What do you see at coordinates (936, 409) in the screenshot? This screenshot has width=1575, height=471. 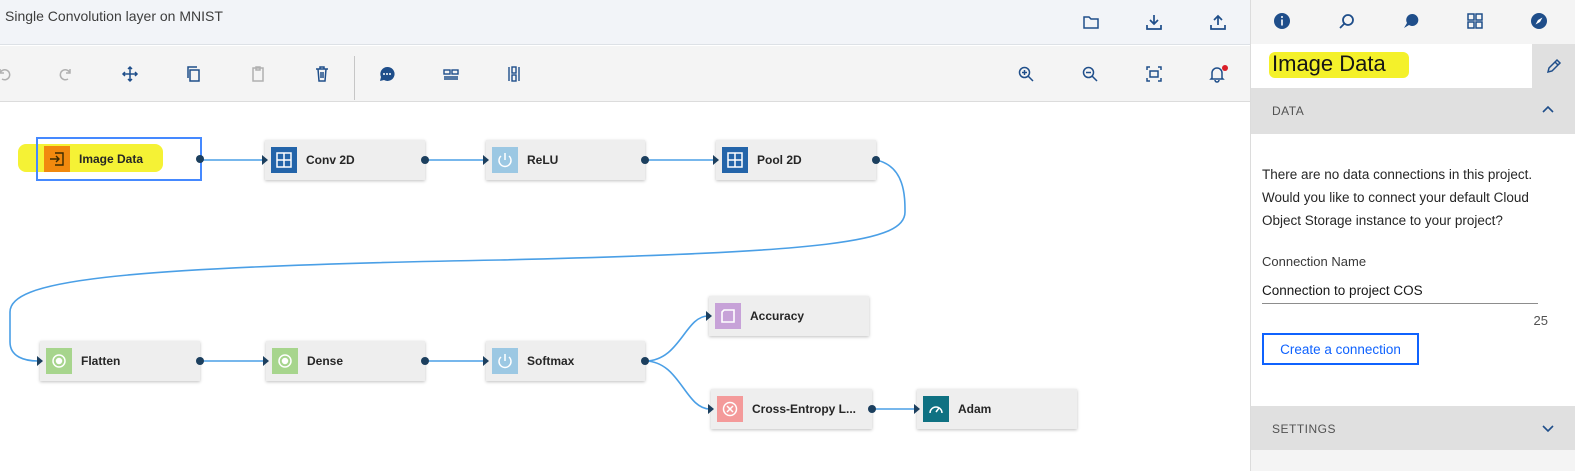 I see `gauge-icon` at bounding box center [936, 409].